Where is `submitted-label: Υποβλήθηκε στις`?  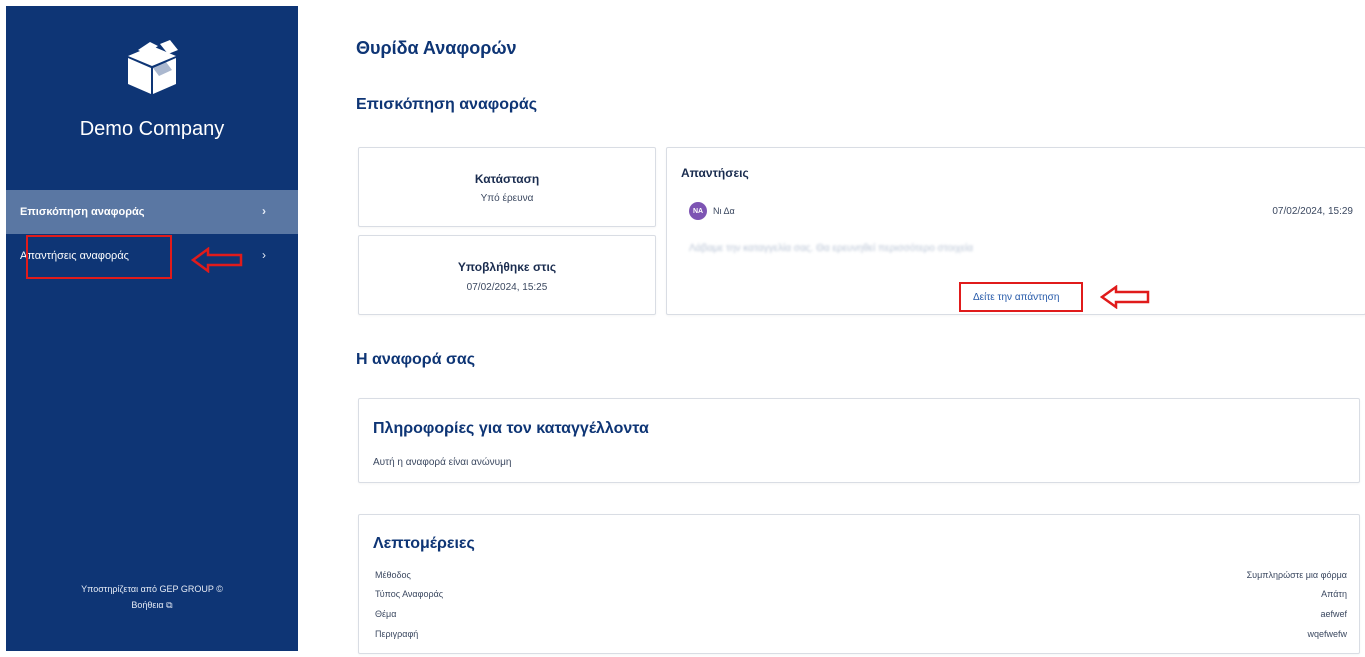 submitted-label: Υποβλήθηκε στις is located at coordinates (507, 267).